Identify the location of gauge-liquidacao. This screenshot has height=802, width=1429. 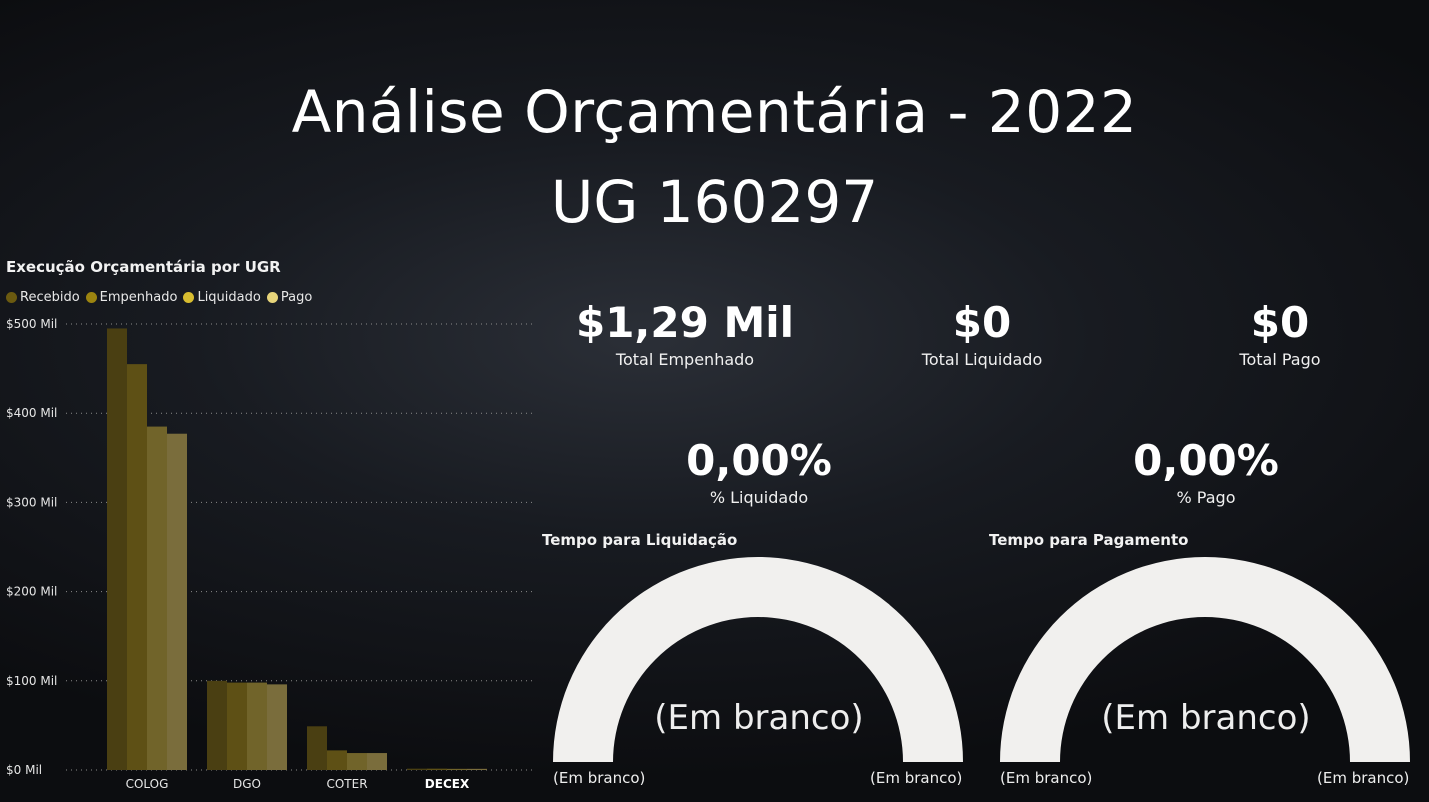
(758, 659).